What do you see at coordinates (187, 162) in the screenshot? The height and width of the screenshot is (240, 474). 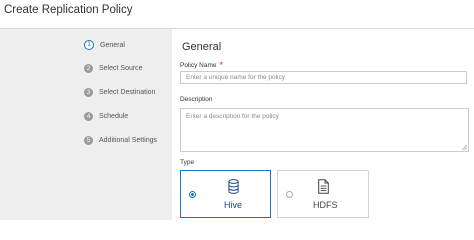 I see `type-label: Type` at bounding box center [187, 162].